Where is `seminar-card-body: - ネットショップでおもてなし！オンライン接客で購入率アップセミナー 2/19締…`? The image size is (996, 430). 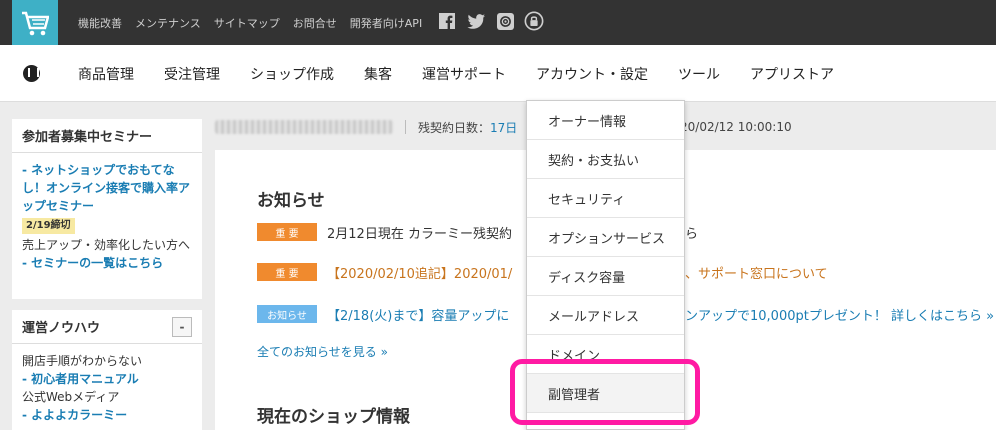
seminar-card-body: - ネットショップでおもてなし！オンライン接客で購入率アップセミナー 2/19締… is located at coordinates (107, 216).